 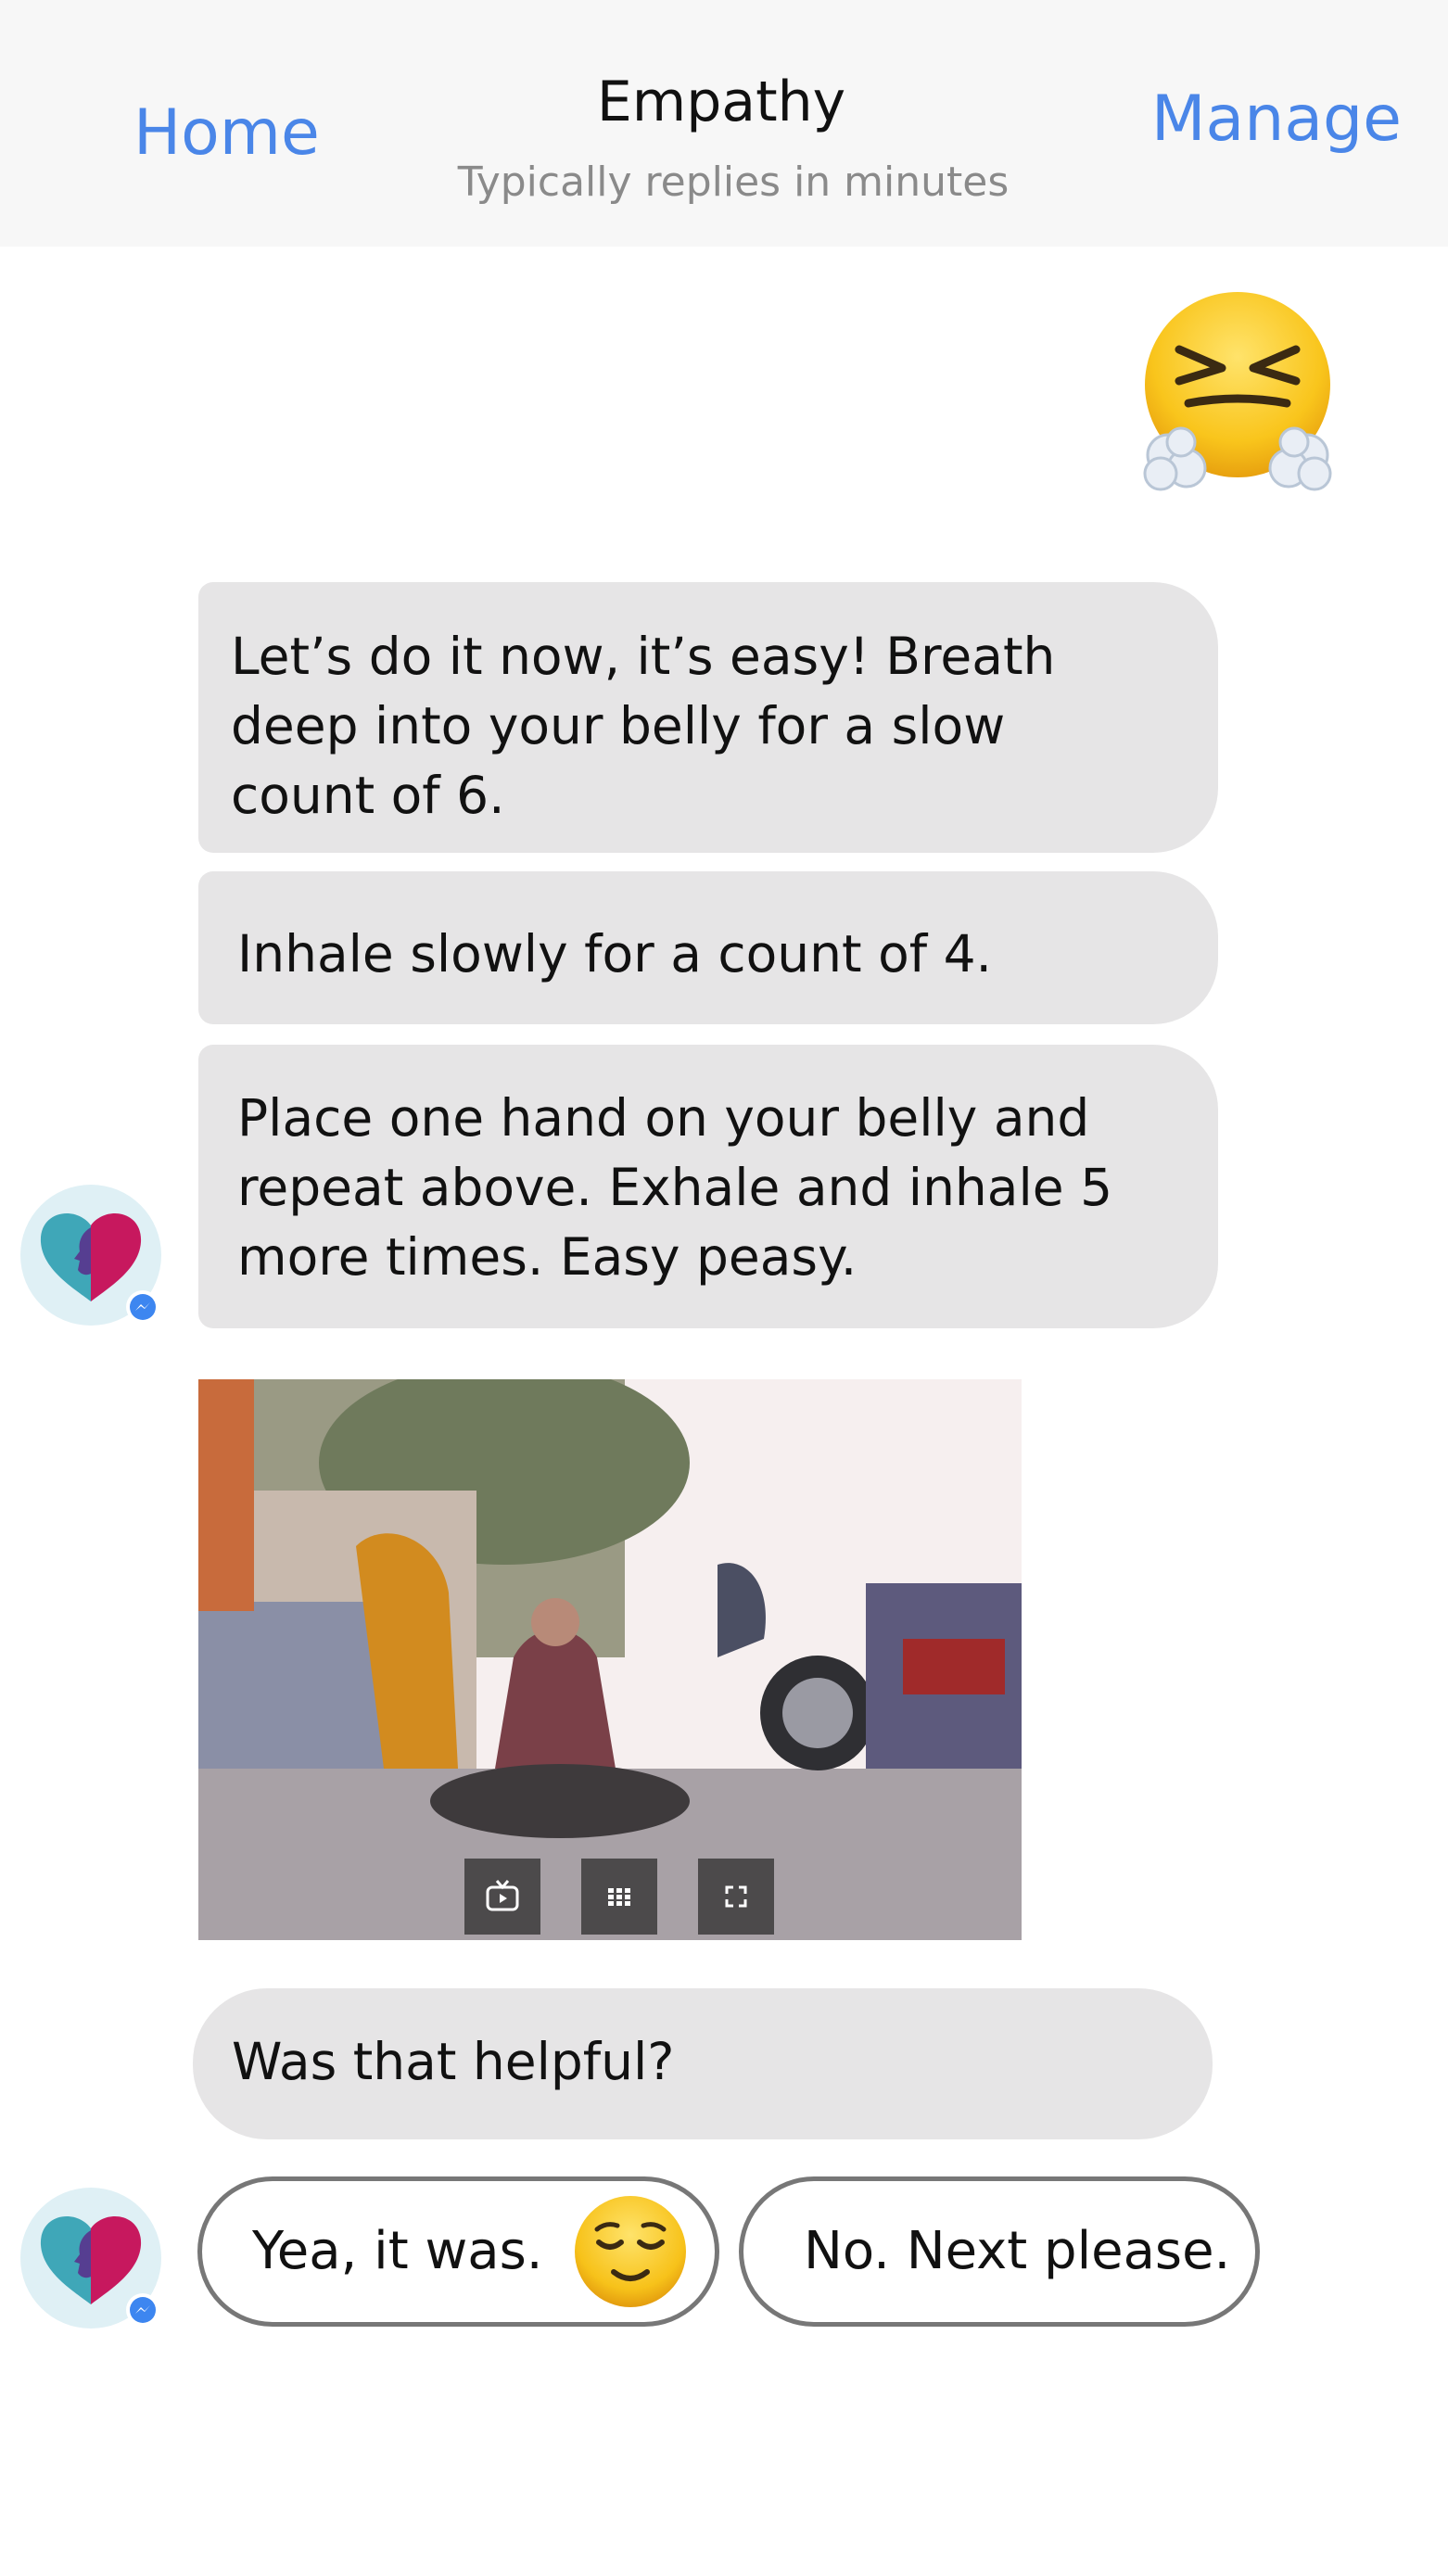 I want to click on grid-button, so click(x=619, y=1897).